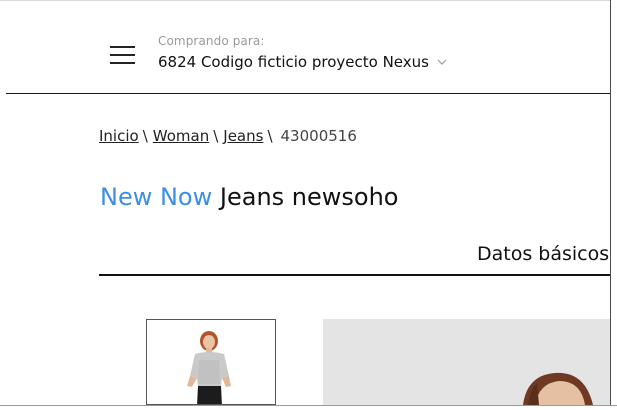 The width and height of the screenshot is (617, 410). I want to click on page-title: New Now Jeans newsoho, so click(249, 197).